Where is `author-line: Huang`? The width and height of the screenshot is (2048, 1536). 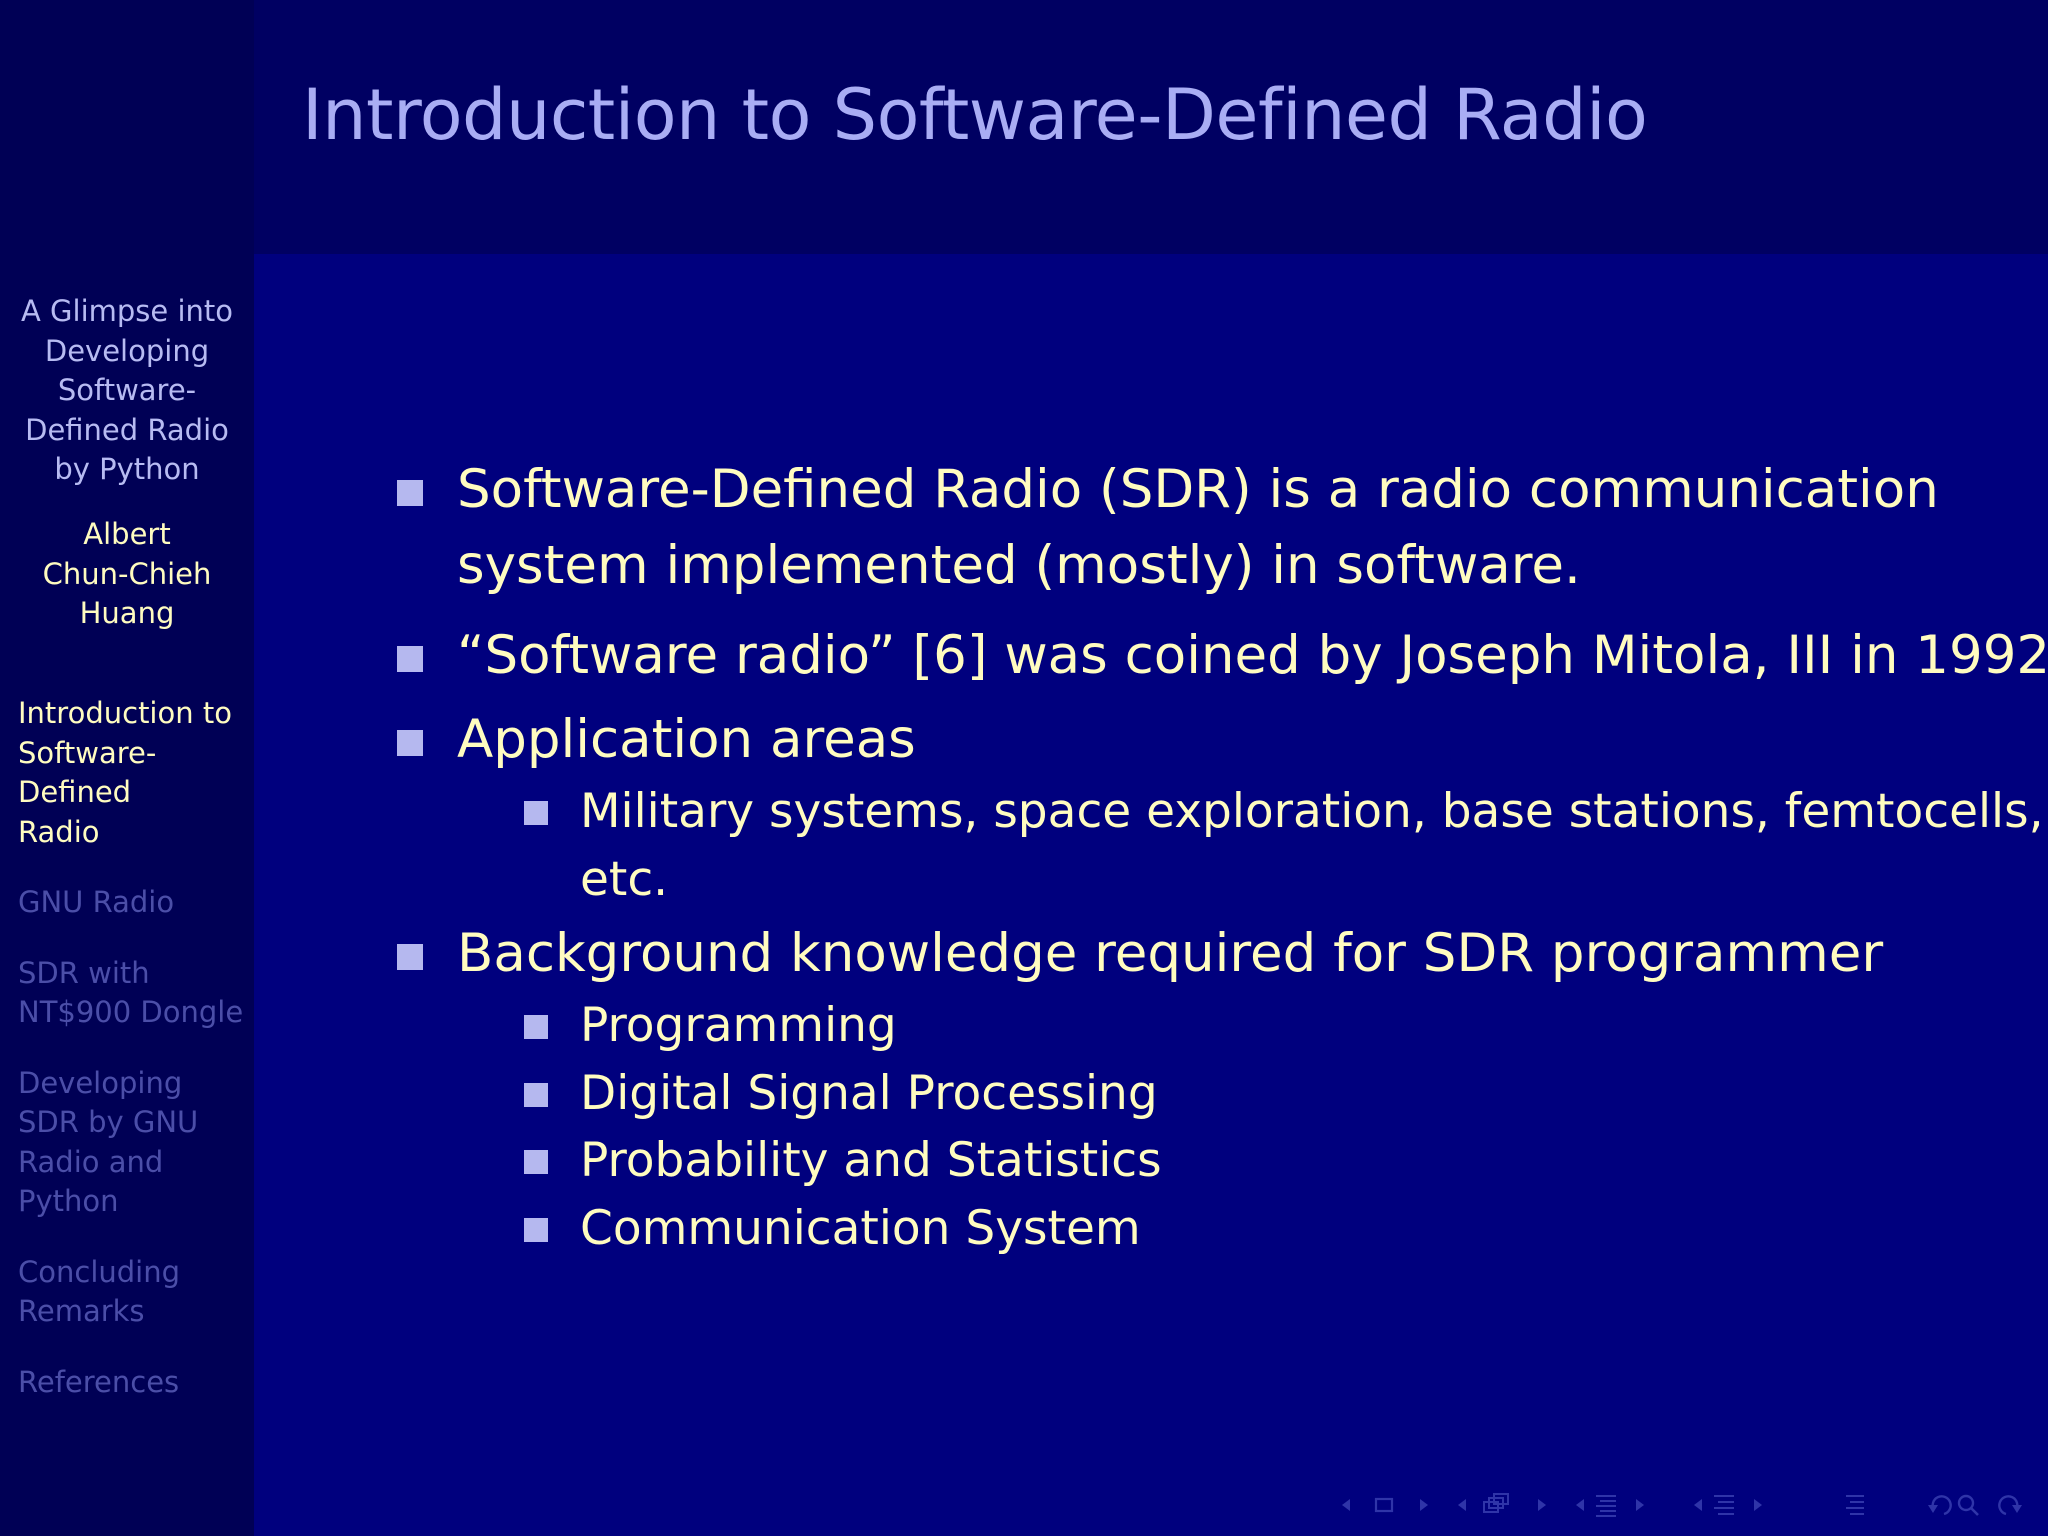 author-line: Huang is located at coordinates (127, 613).